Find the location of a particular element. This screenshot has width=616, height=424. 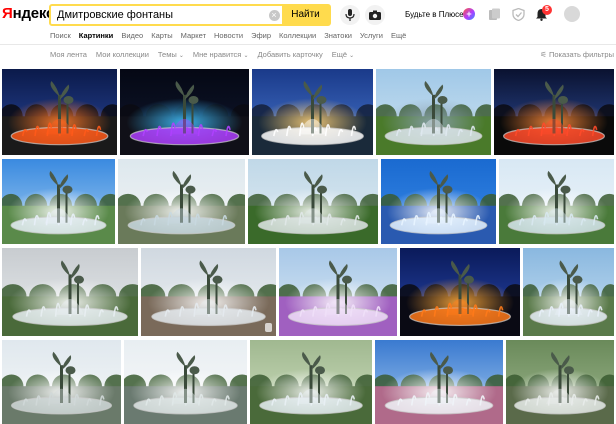

filter-item: Мне нравится ⌄ is located at coordinates (221, 55).